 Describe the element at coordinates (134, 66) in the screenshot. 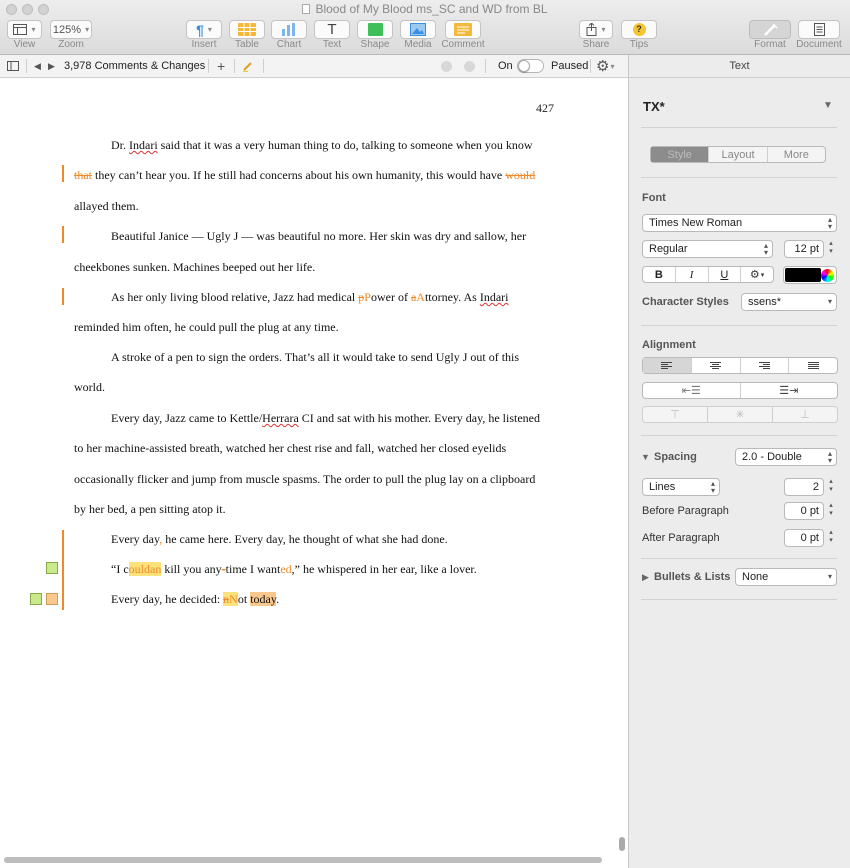

I see `changes-count: 3,978 Comments & Changes` at that location.